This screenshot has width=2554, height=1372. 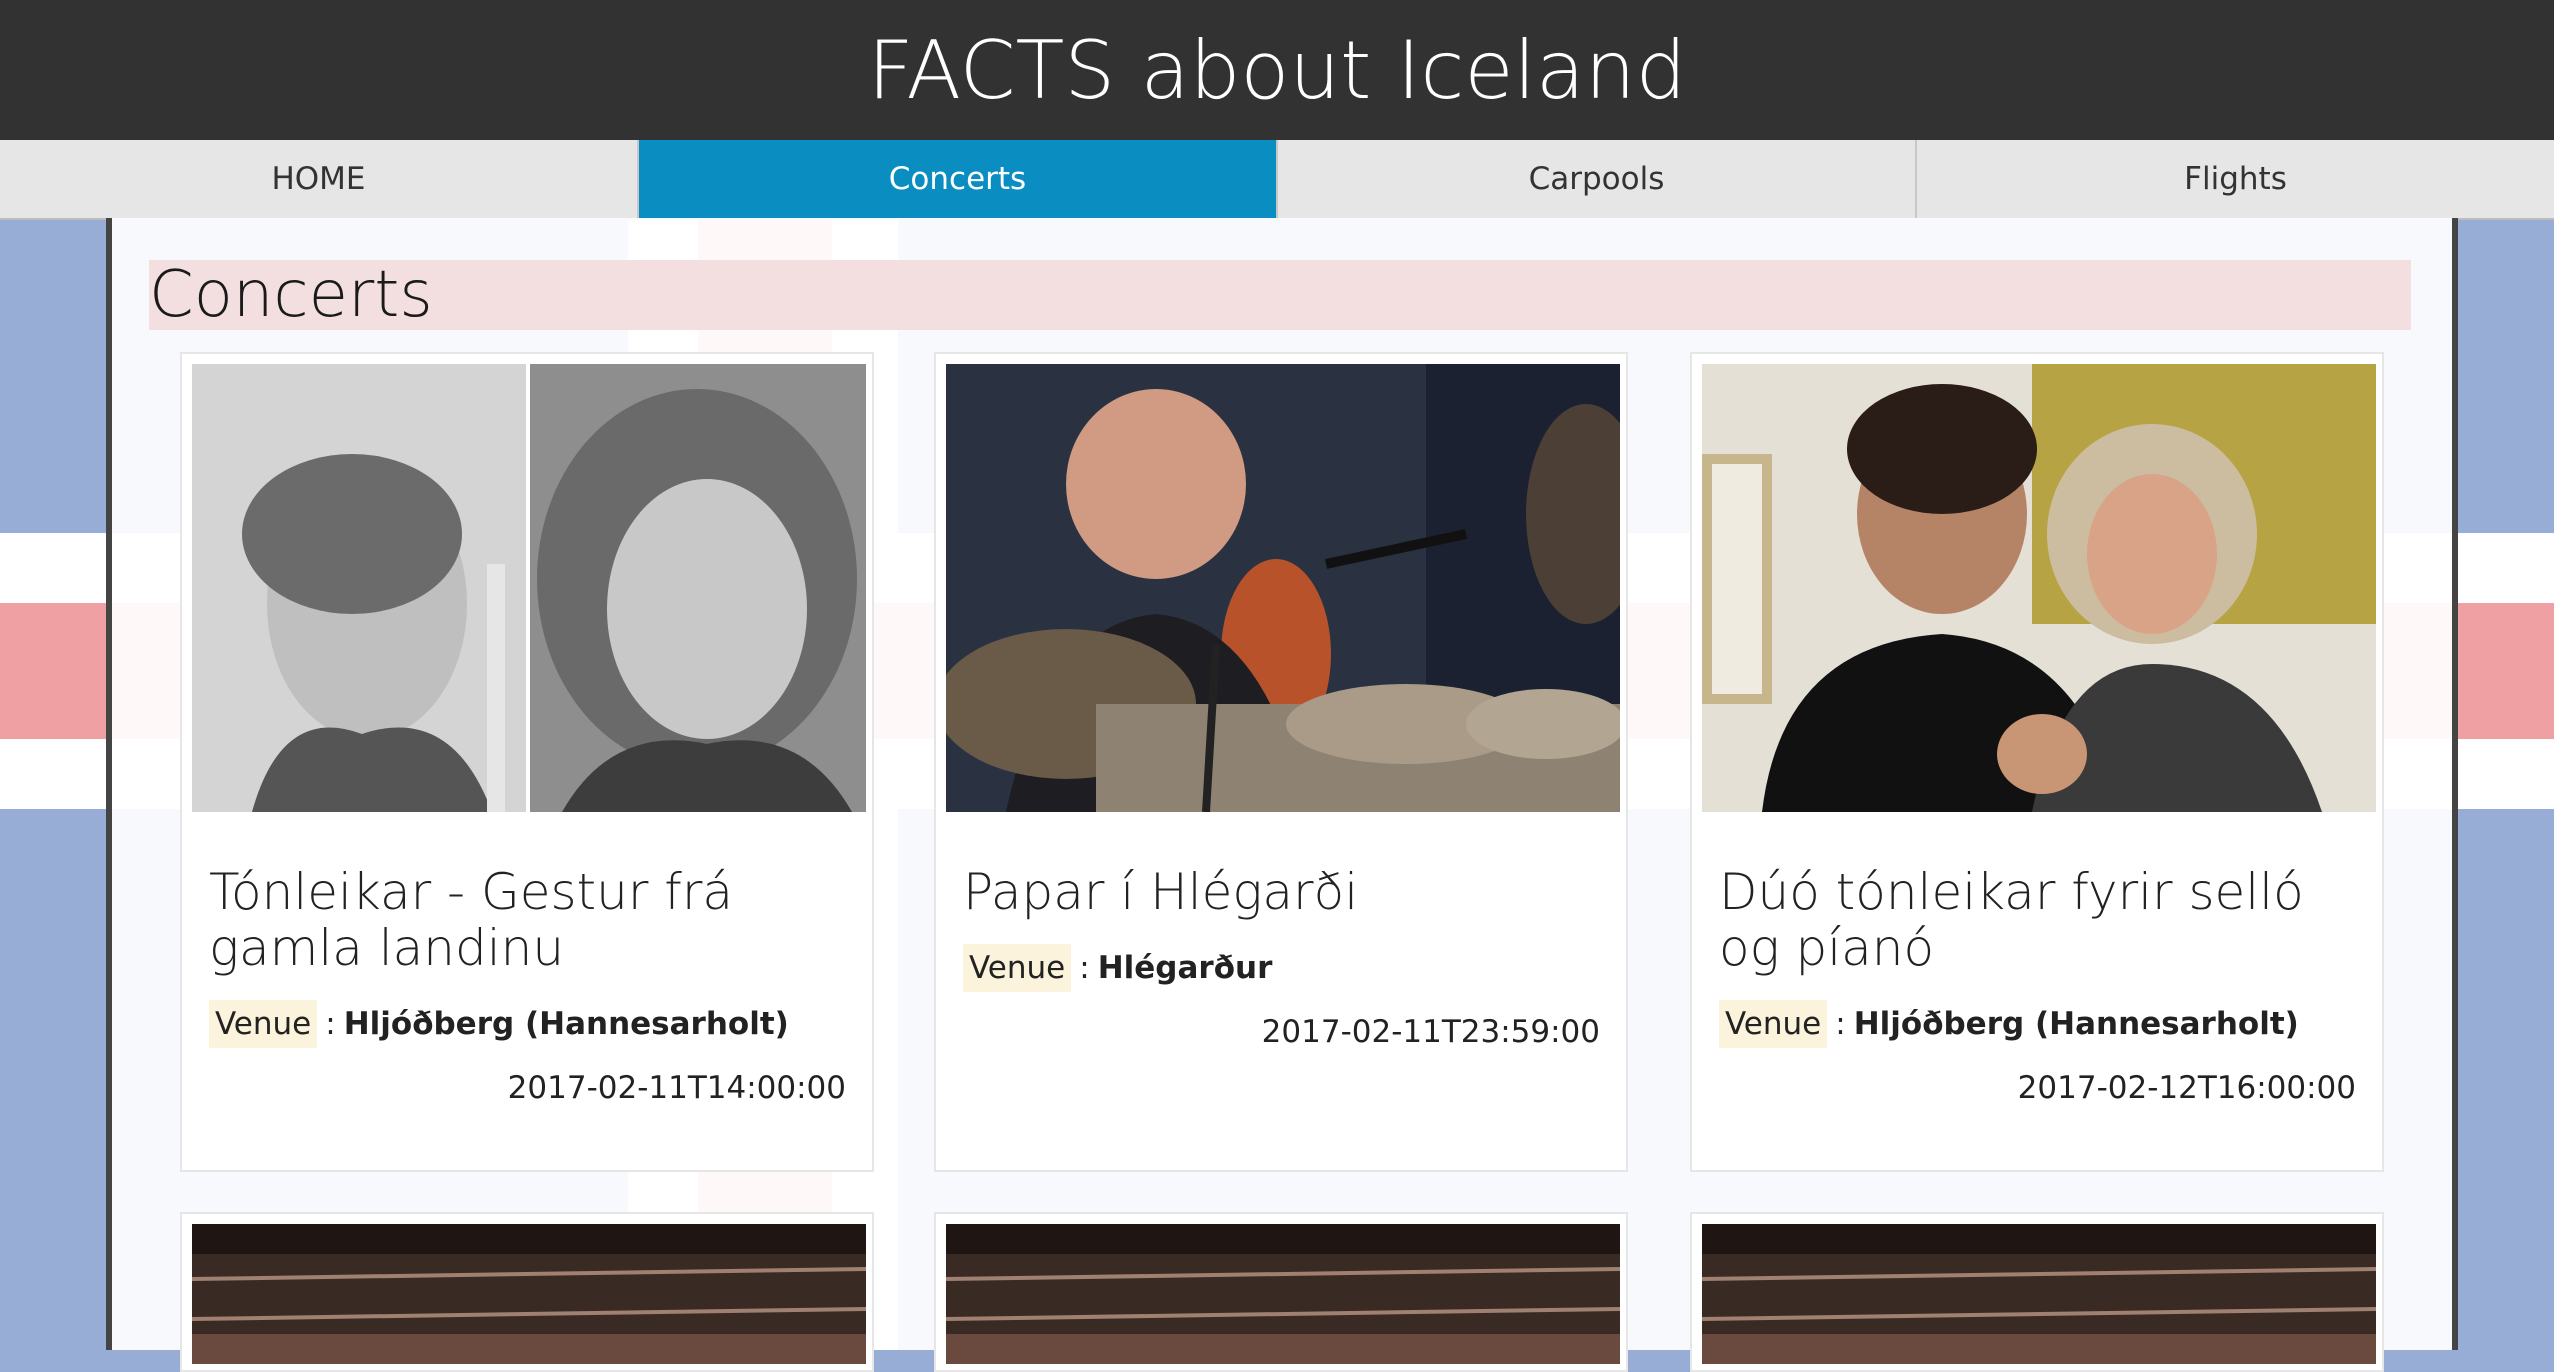 What do you see at coordinates (958, 179) in the screenshot?
I see `tab-concerts: Concerts` at bounding box center [958, 179].